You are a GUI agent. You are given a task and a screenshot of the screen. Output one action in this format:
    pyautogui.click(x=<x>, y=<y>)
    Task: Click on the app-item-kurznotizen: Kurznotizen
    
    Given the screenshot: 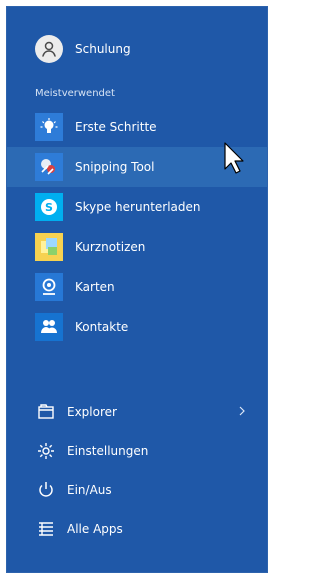 What is the action you would take?
    pyautogui.click(x=137, y=247)
    